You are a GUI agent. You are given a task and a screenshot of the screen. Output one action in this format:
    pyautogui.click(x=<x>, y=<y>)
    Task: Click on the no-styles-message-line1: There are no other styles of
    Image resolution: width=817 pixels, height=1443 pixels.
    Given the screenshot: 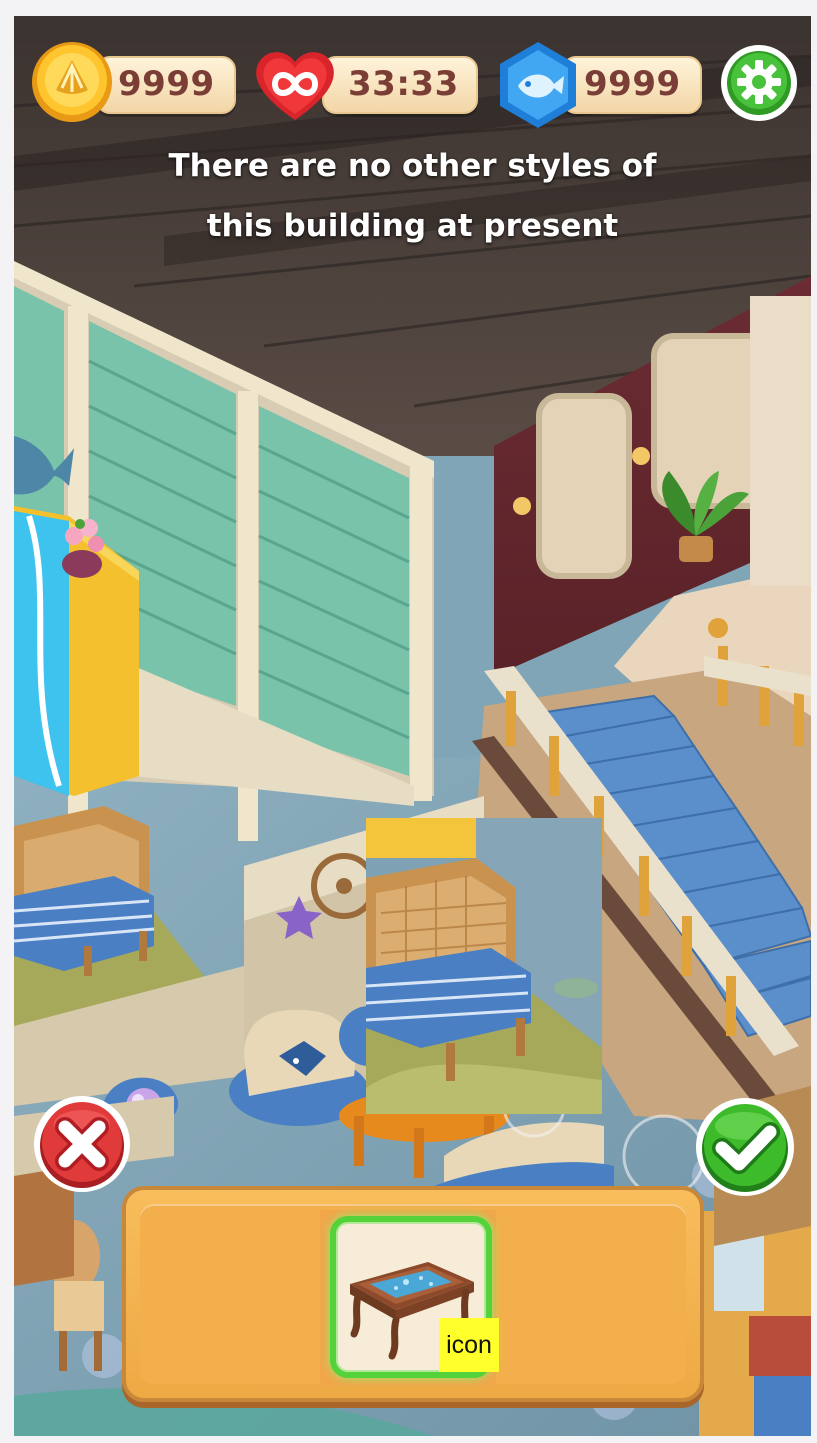 What is the action you would take?
    pyautogui.click(x=412, y=166)
    